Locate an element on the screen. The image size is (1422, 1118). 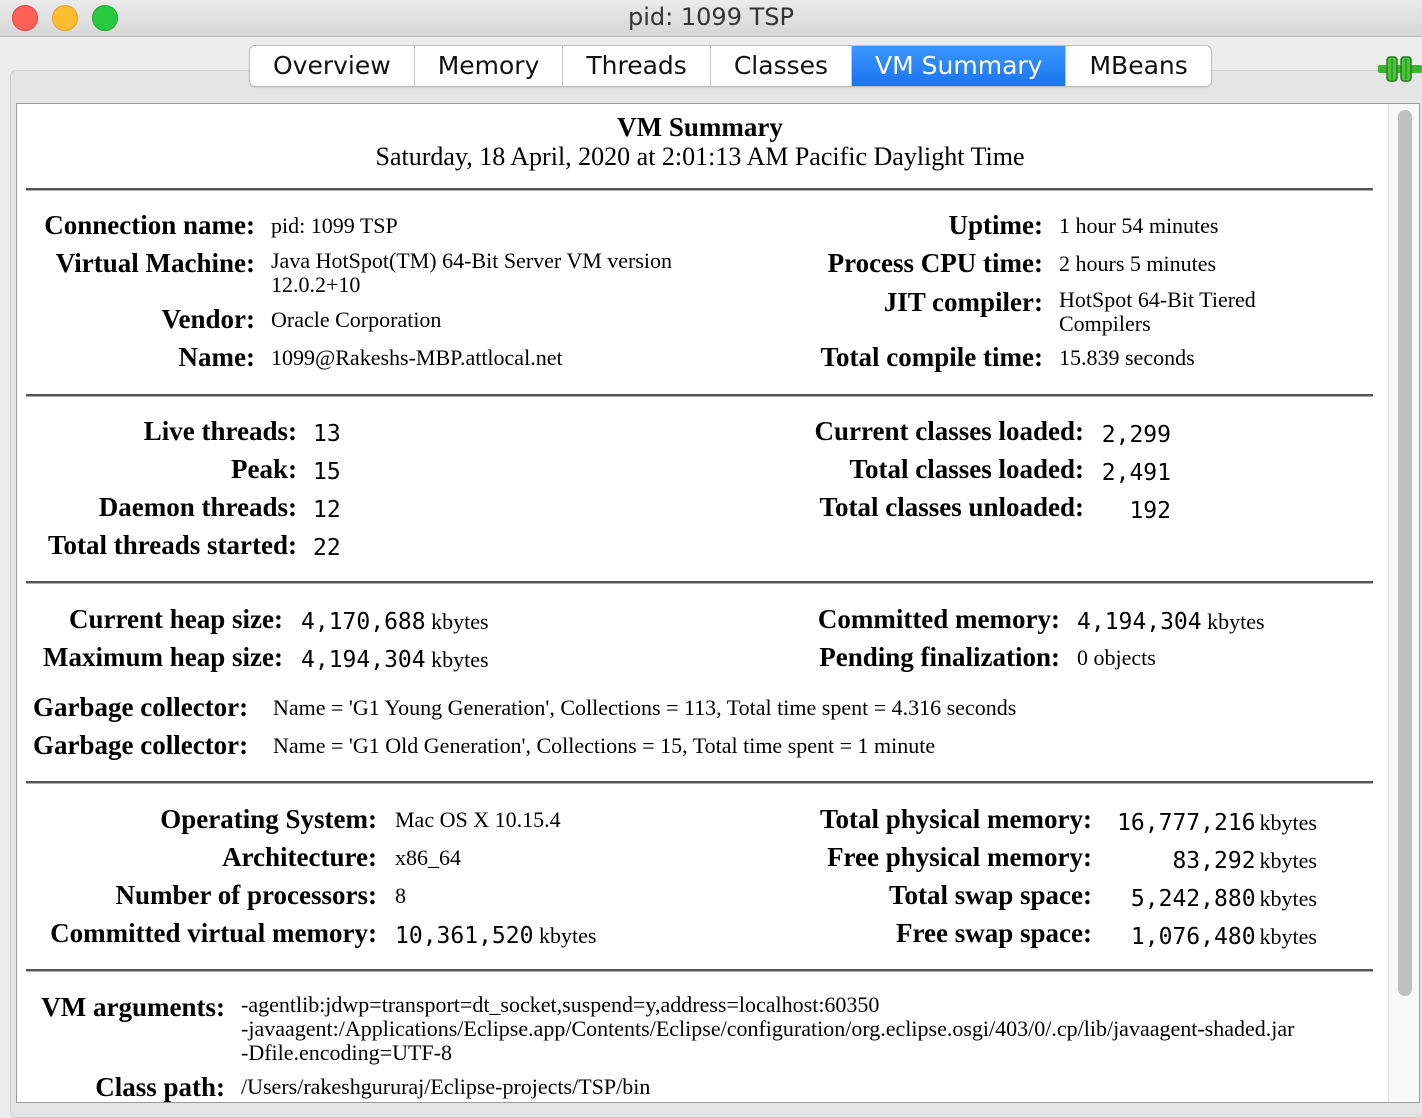
title-bar: pid: 1099 TSP is located at coordinates (711, 18).